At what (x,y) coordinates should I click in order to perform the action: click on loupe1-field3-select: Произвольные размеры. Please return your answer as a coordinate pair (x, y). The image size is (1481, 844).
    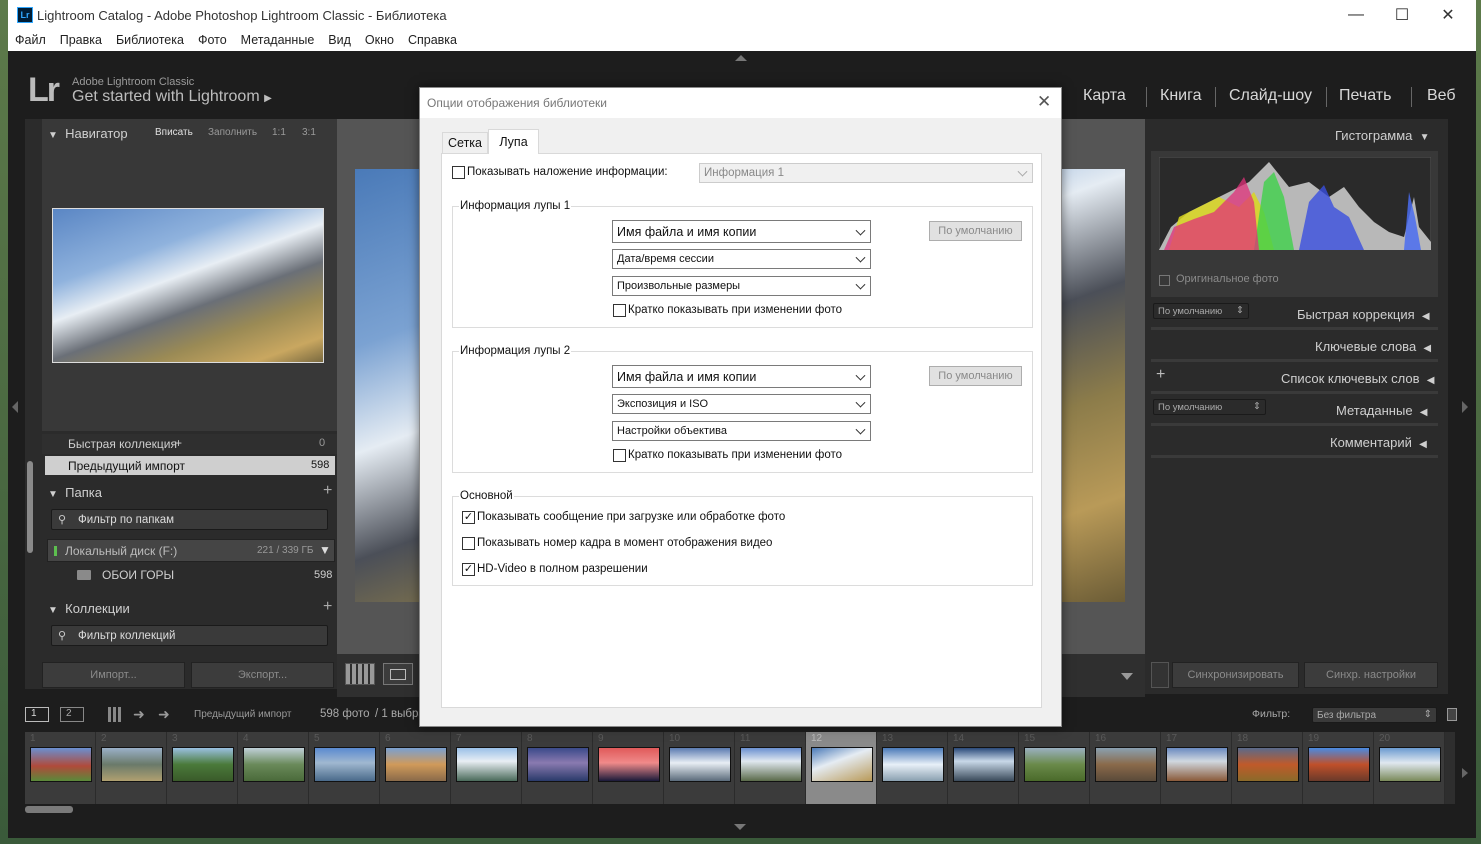
    Looking at the image, I should click on (741, 286).